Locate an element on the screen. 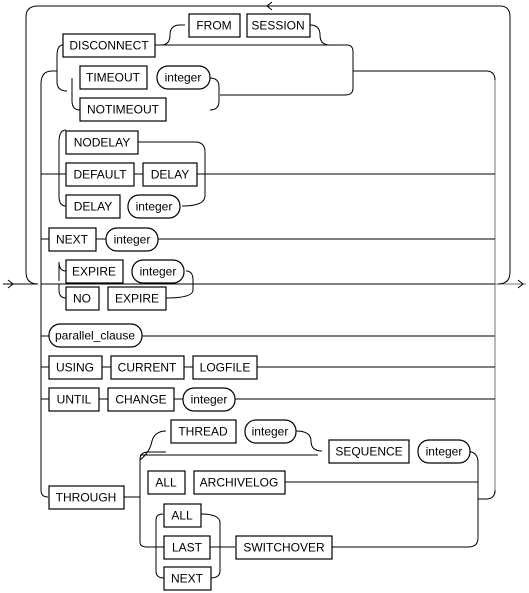 The width and height of the screenshot is (529, 593). nonterminal-parallel-clause: parallel_clause is located at coordinates (95, 335).